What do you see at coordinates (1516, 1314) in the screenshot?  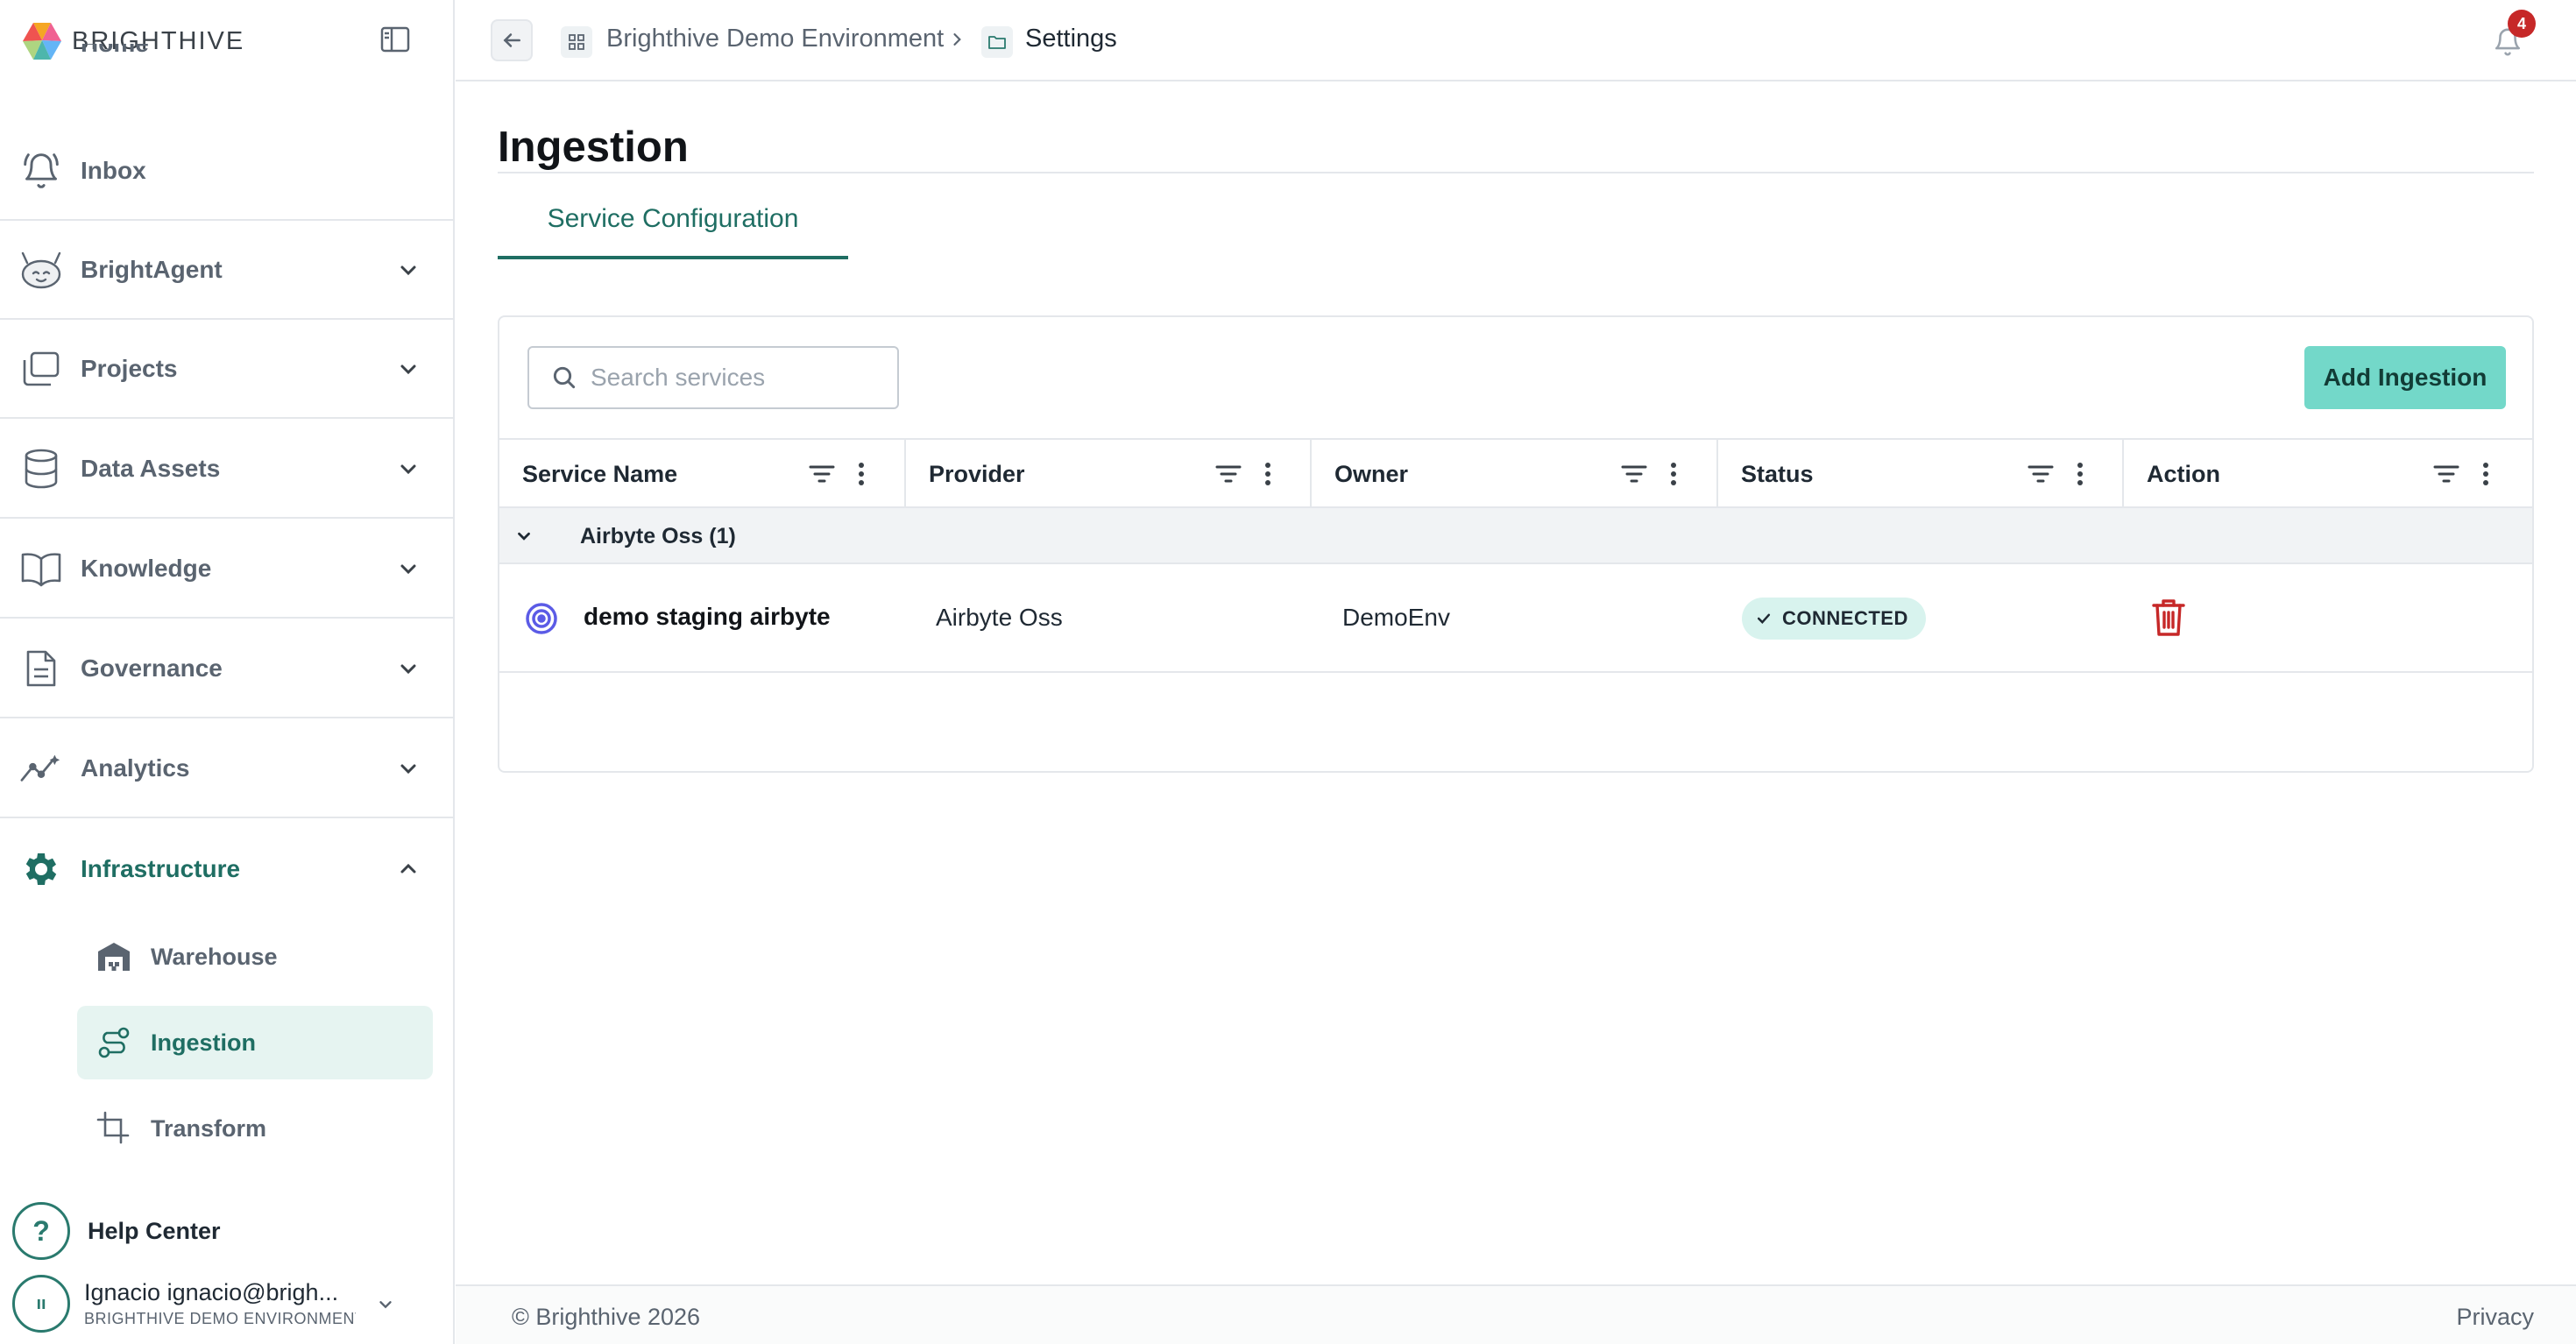 I see `footer: © Brighthive 2026 Privacy` at bounding box center [1516, 1314].